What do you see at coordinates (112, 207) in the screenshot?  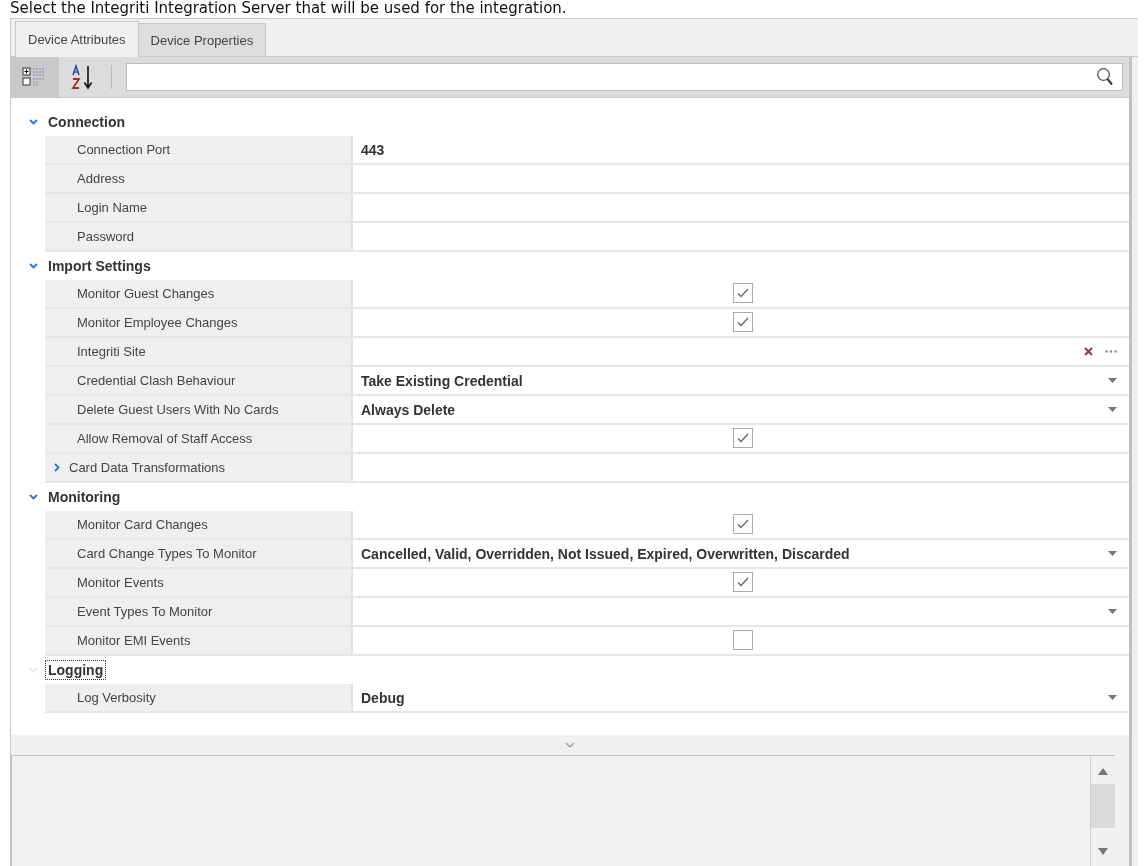 I see `property-label: Login Name` at bounding box center [112, 207].